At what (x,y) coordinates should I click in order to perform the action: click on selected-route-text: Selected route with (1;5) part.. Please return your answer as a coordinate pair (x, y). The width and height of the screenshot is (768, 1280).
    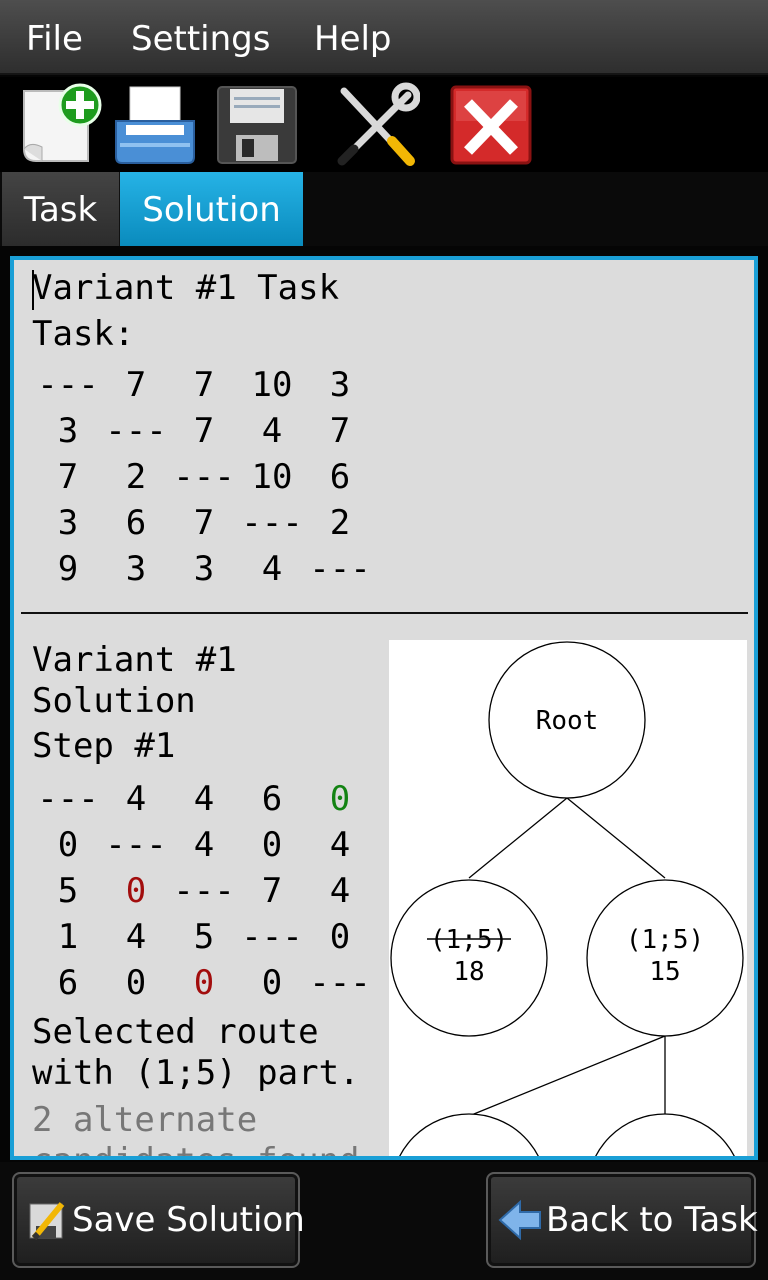
    Looking at the image, I should click on (196, 1052).